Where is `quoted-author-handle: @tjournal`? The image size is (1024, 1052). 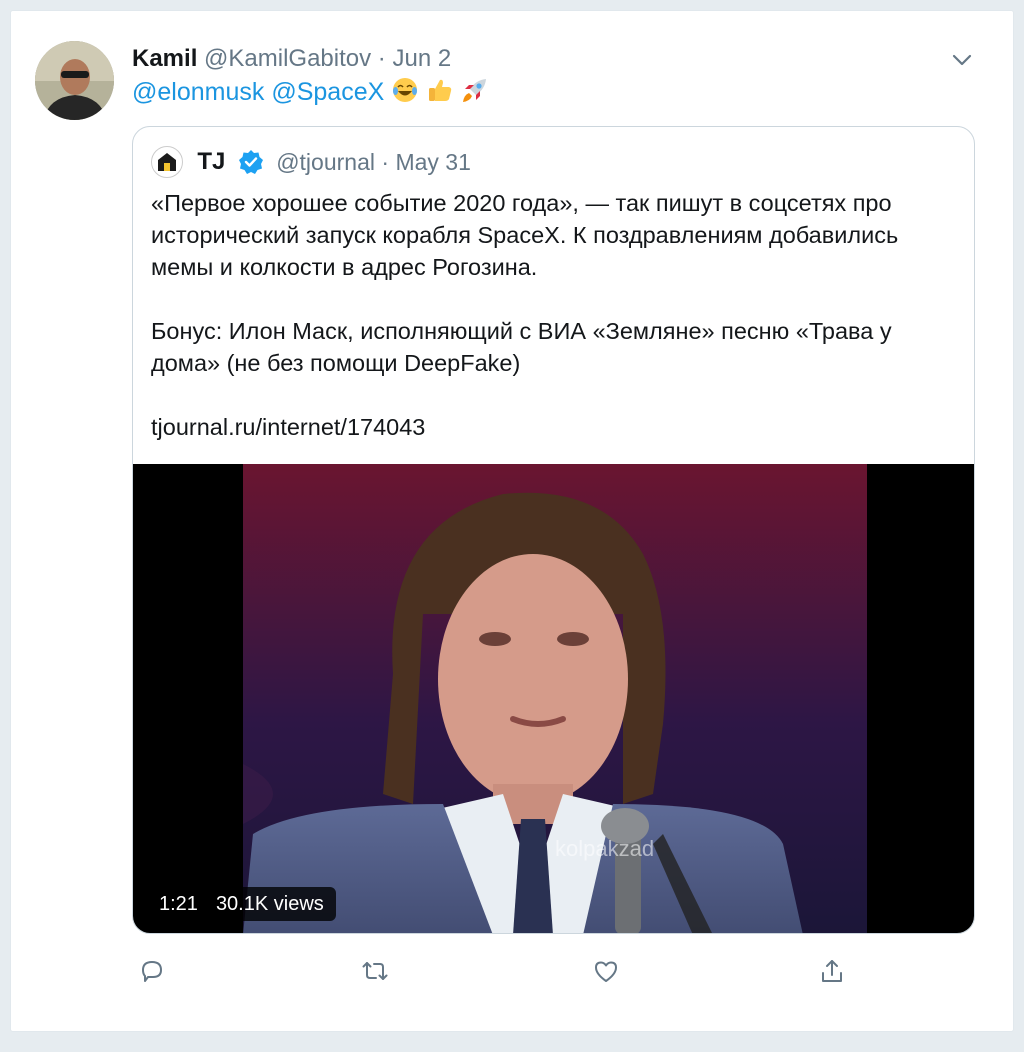 quoted-author-handle: @tjournal is located at coordinates (325, 162).